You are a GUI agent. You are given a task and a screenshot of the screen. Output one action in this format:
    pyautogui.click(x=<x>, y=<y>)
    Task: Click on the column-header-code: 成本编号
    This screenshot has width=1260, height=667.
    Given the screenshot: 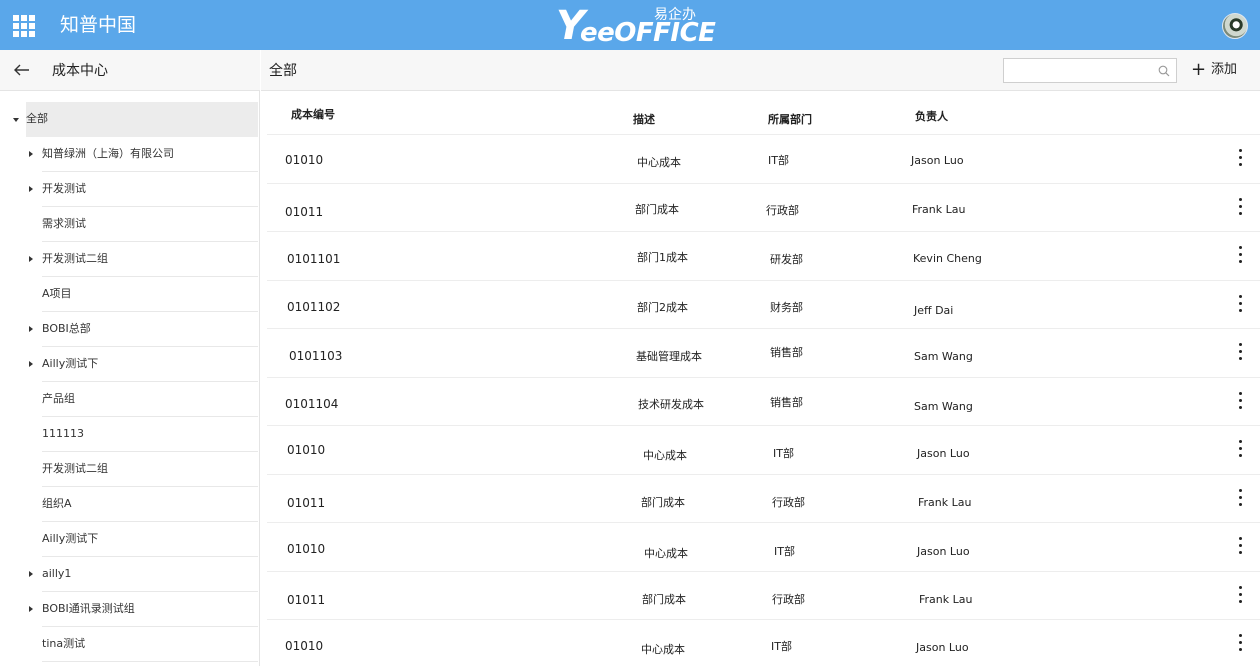 What is the action you would take?
    pyautogui.click(x=313, y=115)
    